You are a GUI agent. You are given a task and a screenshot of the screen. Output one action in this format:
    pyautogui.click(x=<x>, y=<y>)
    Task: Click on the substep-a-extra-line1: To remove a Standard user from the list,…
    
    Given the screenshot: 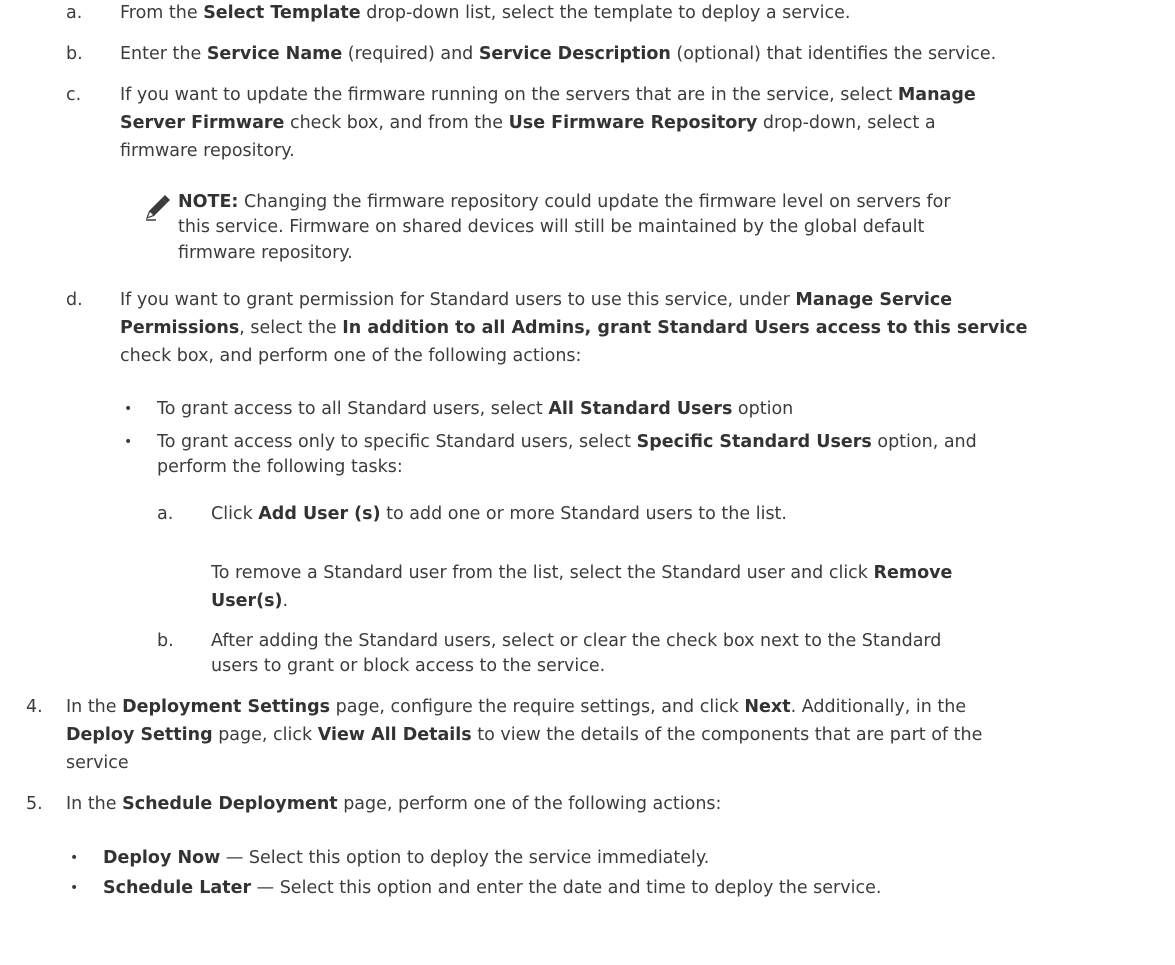 What is the action you would take?
    pyautogui.click(x=582, y=573)
    